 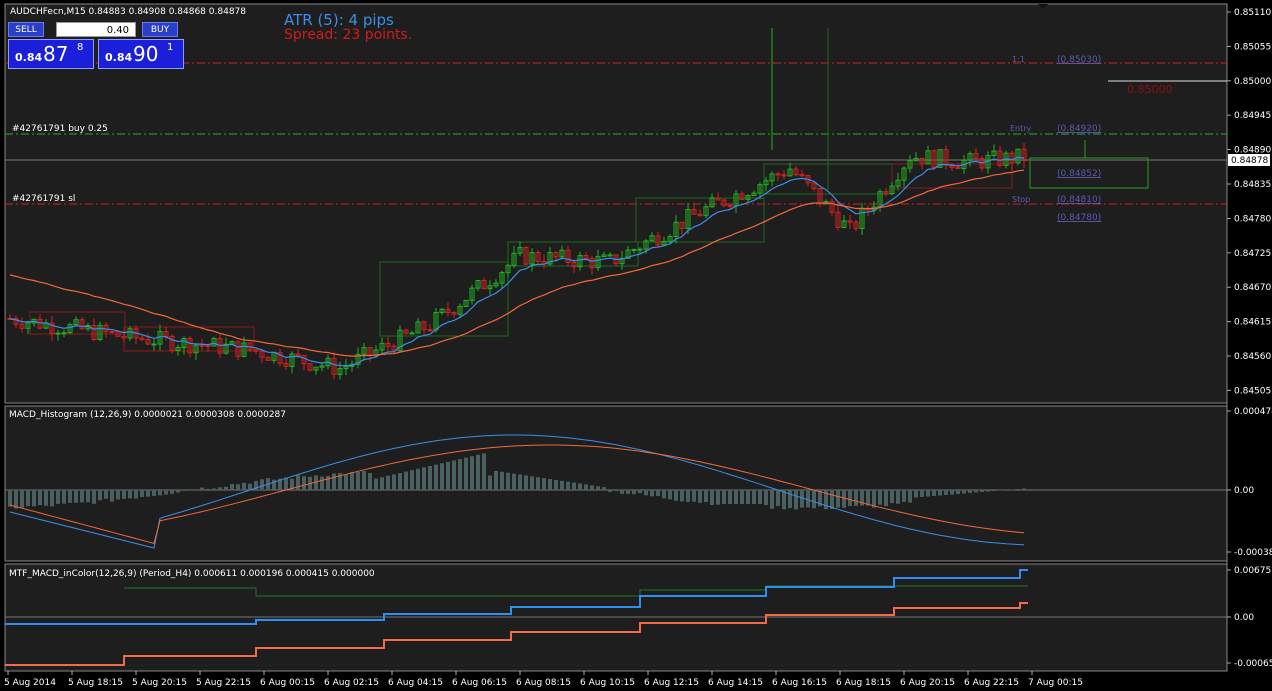 What do you see at coordinates (1253, 553) in the screenshot?
I see `macd-axis-label: -0.000385` at bounding box center [1253, 553].